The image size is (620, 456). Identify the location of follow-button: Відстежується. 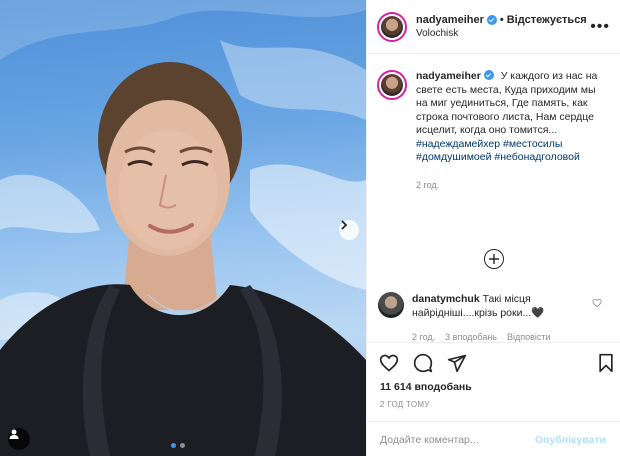
(547, 20).